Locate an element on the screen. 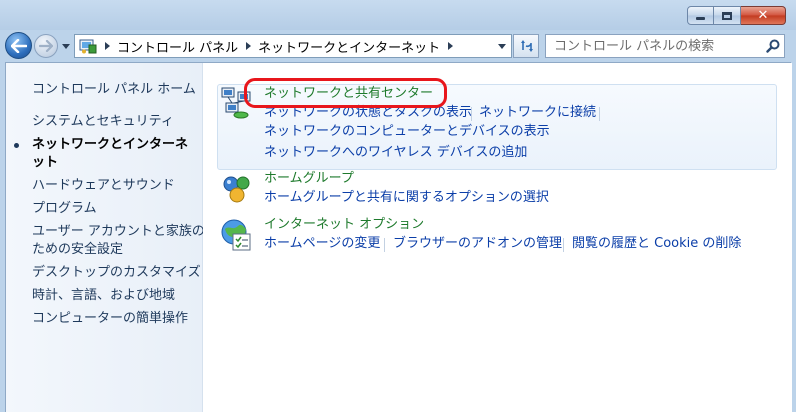  forward-button is located at coordinates (46, 46).